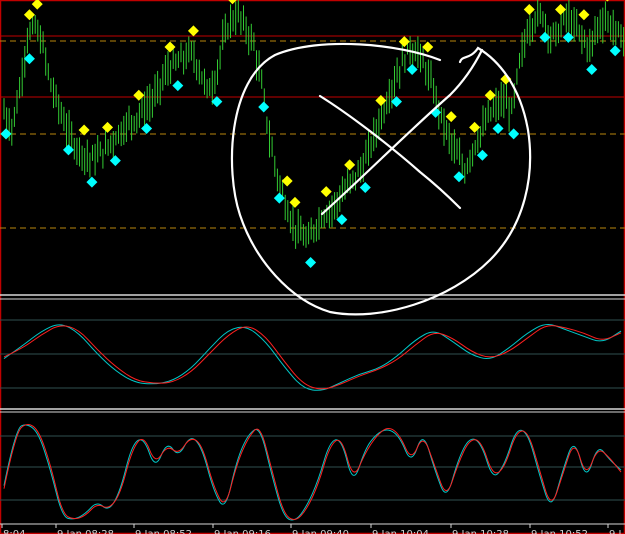 This screenshot has height=534, width=625. Describe the element at coordinates (320, 531) in the screenshot. I see `time-tick-label: 9 Jan 09:40` at that location.